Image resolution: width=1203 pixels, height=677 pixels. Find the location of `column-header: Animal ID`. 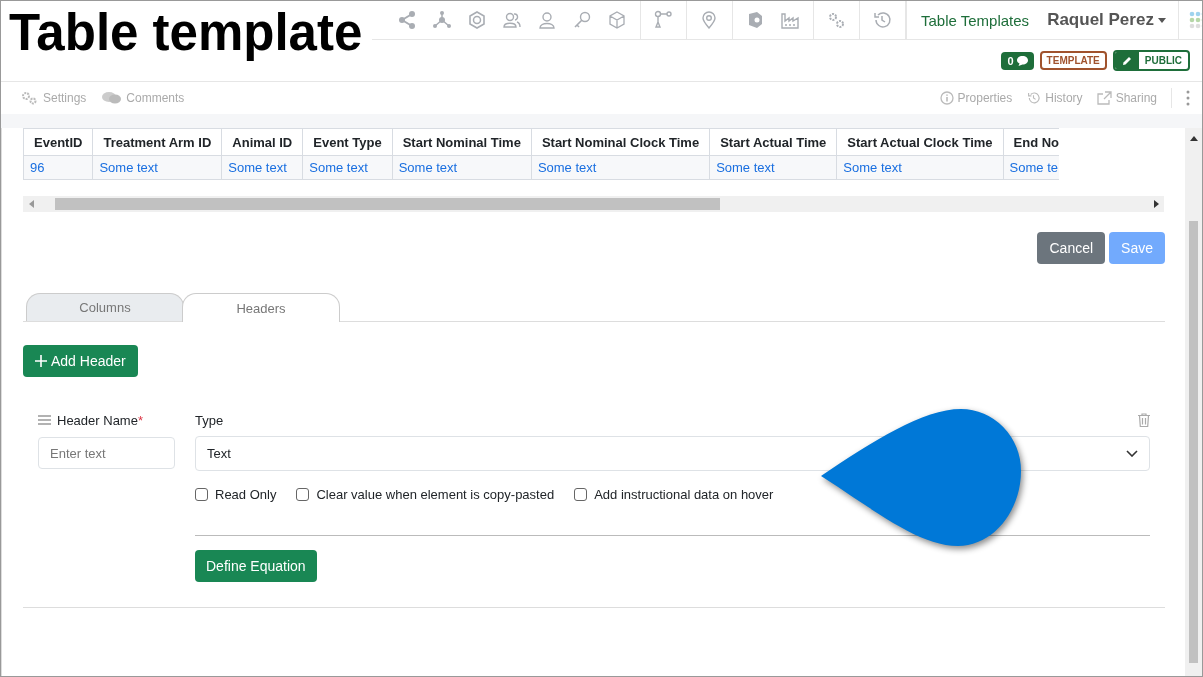

column-header: Animal ID is located at coordinates (262, 142).